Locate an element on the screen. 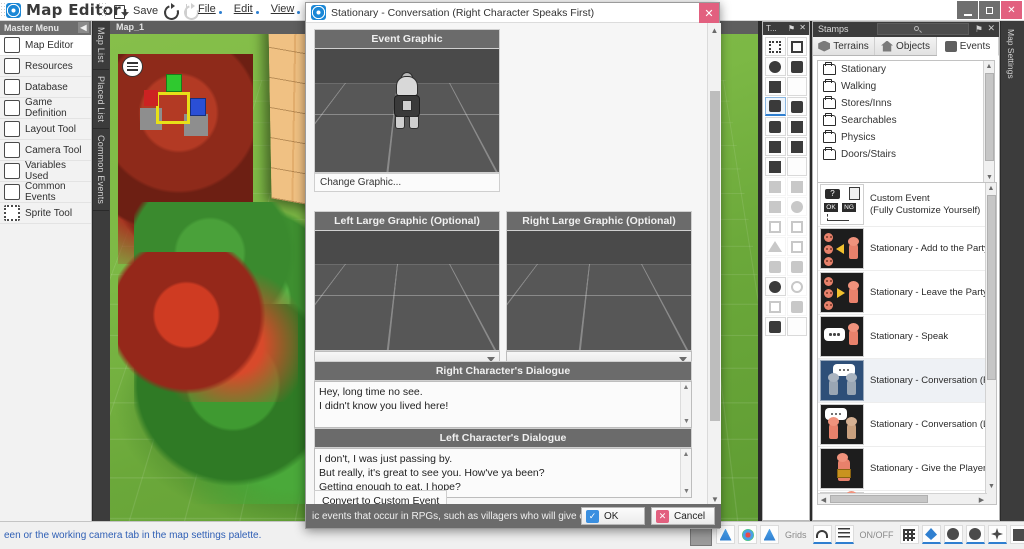 The height and width of the screenshot is (549, 1024). list-item-selected: Stationary - Conversation (Right is located at coordinates (907, 381).